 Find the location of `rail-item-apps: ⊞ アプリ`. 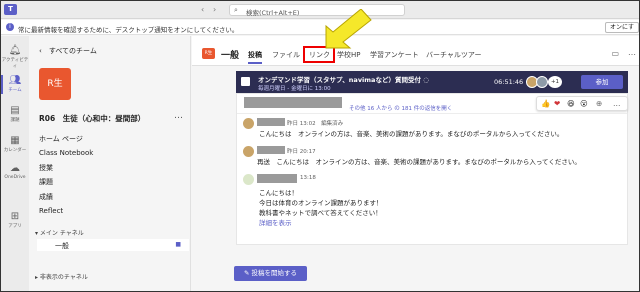

rail-item-apps: ⊞ アプリ is located at coordinates (15, 221).